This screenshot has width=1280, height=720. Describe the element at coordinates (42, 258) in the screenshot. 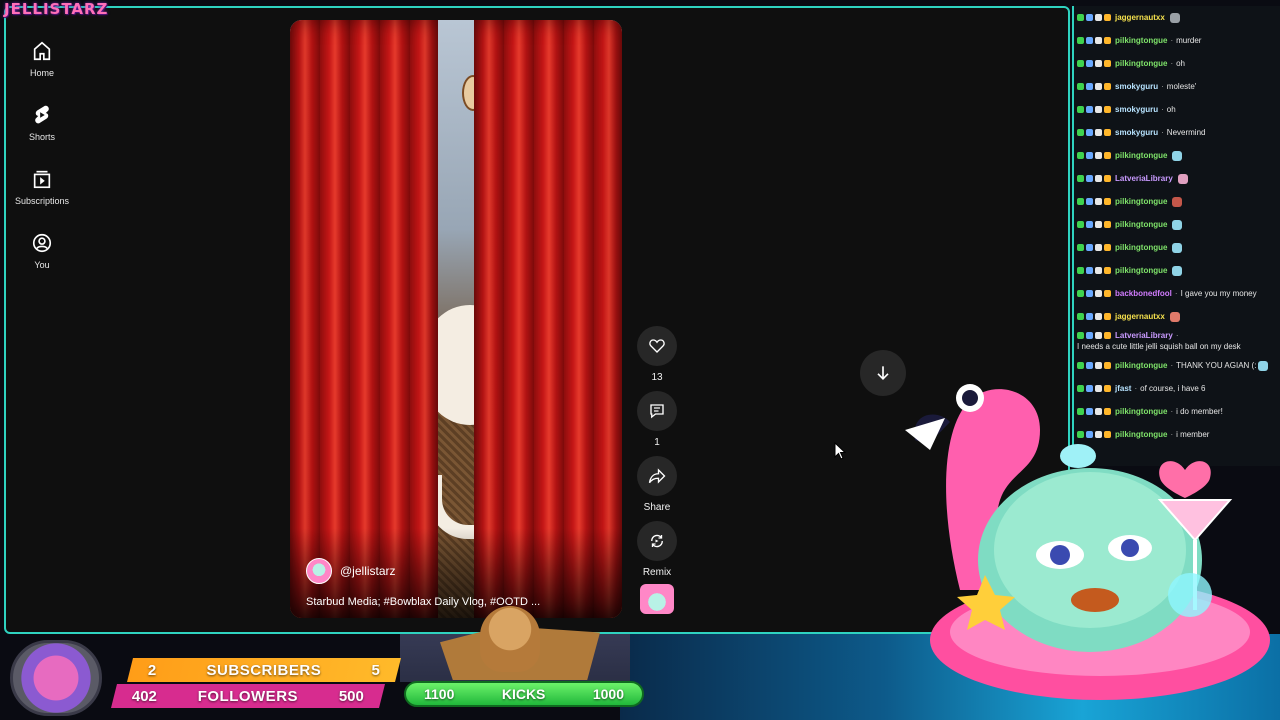

I see `rail-item-you: You` at that location.